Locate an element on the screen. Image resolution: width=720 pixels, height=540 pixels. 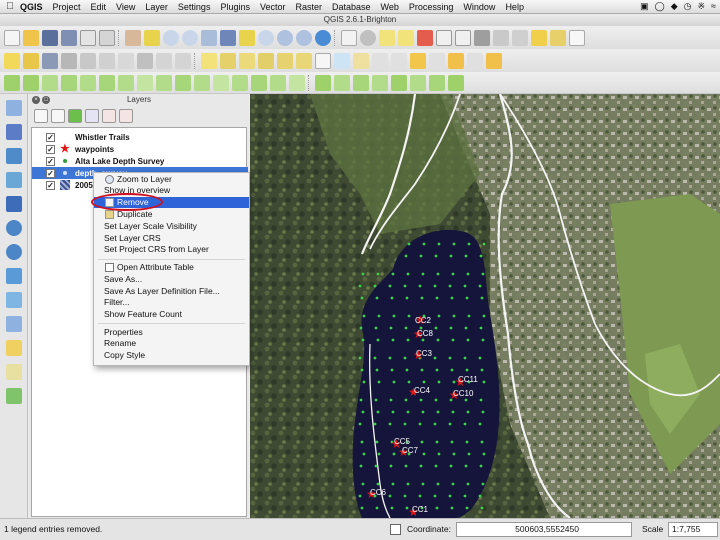
digitize-c-icon is located at coordinates (361, 82).